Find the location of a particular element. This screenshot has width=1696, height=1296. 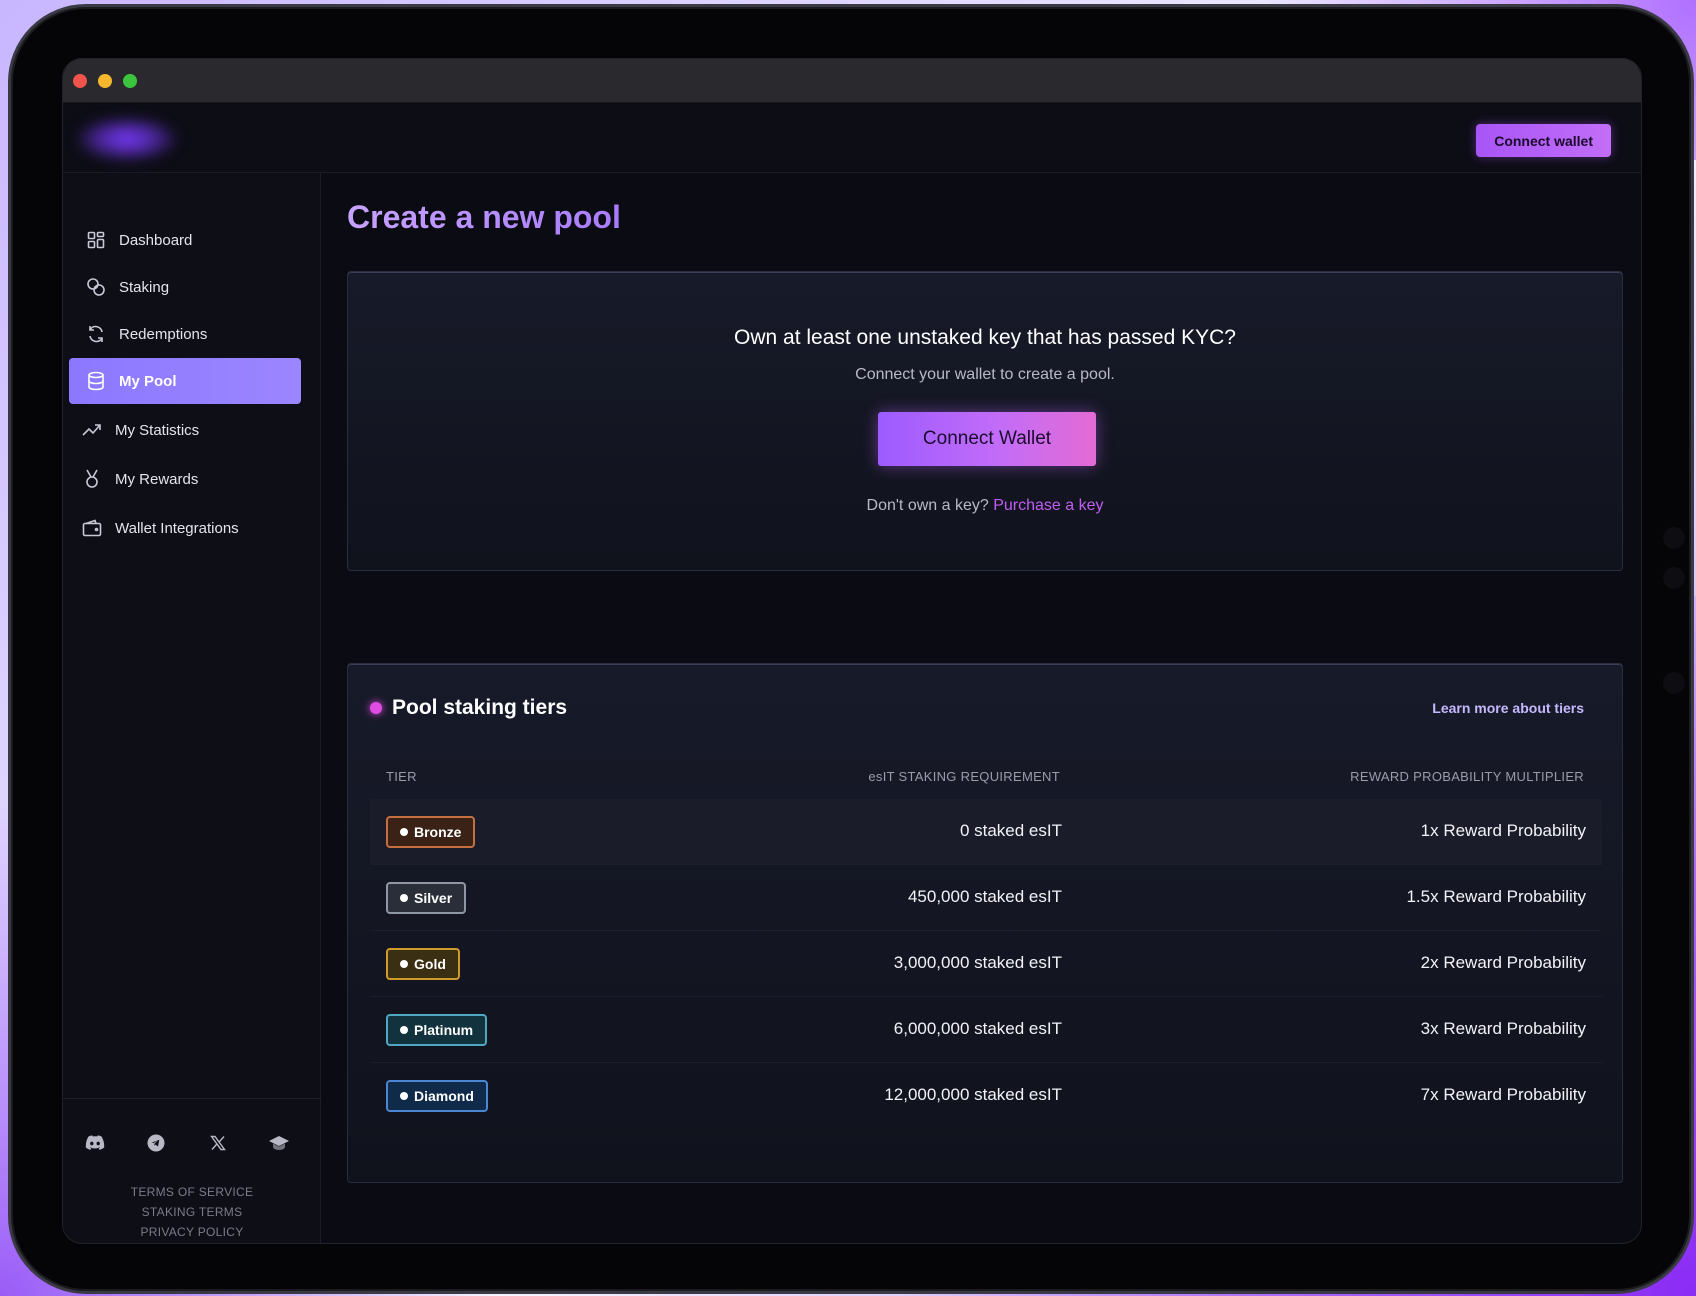

multiplier-cell: 7x Reward Probability is located at coordinates (1503, 1094).